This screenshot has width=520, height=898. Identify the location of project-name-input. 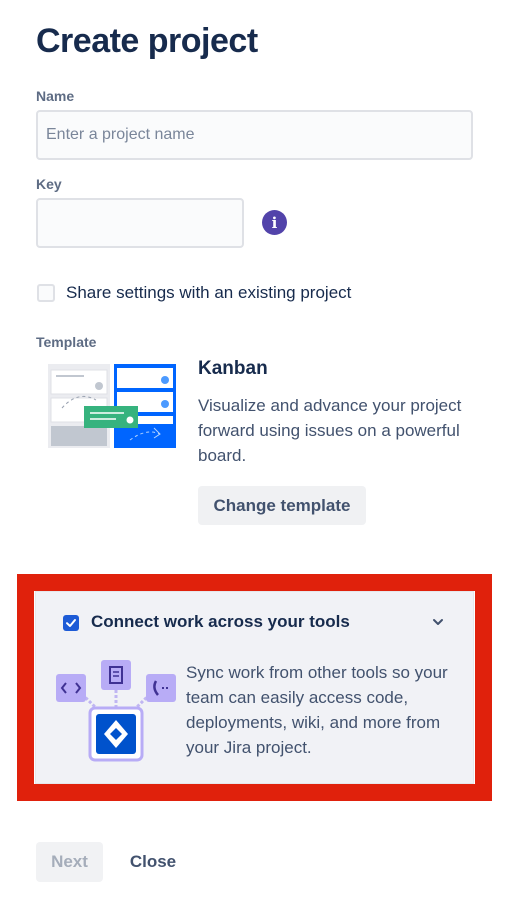
(254, 135).